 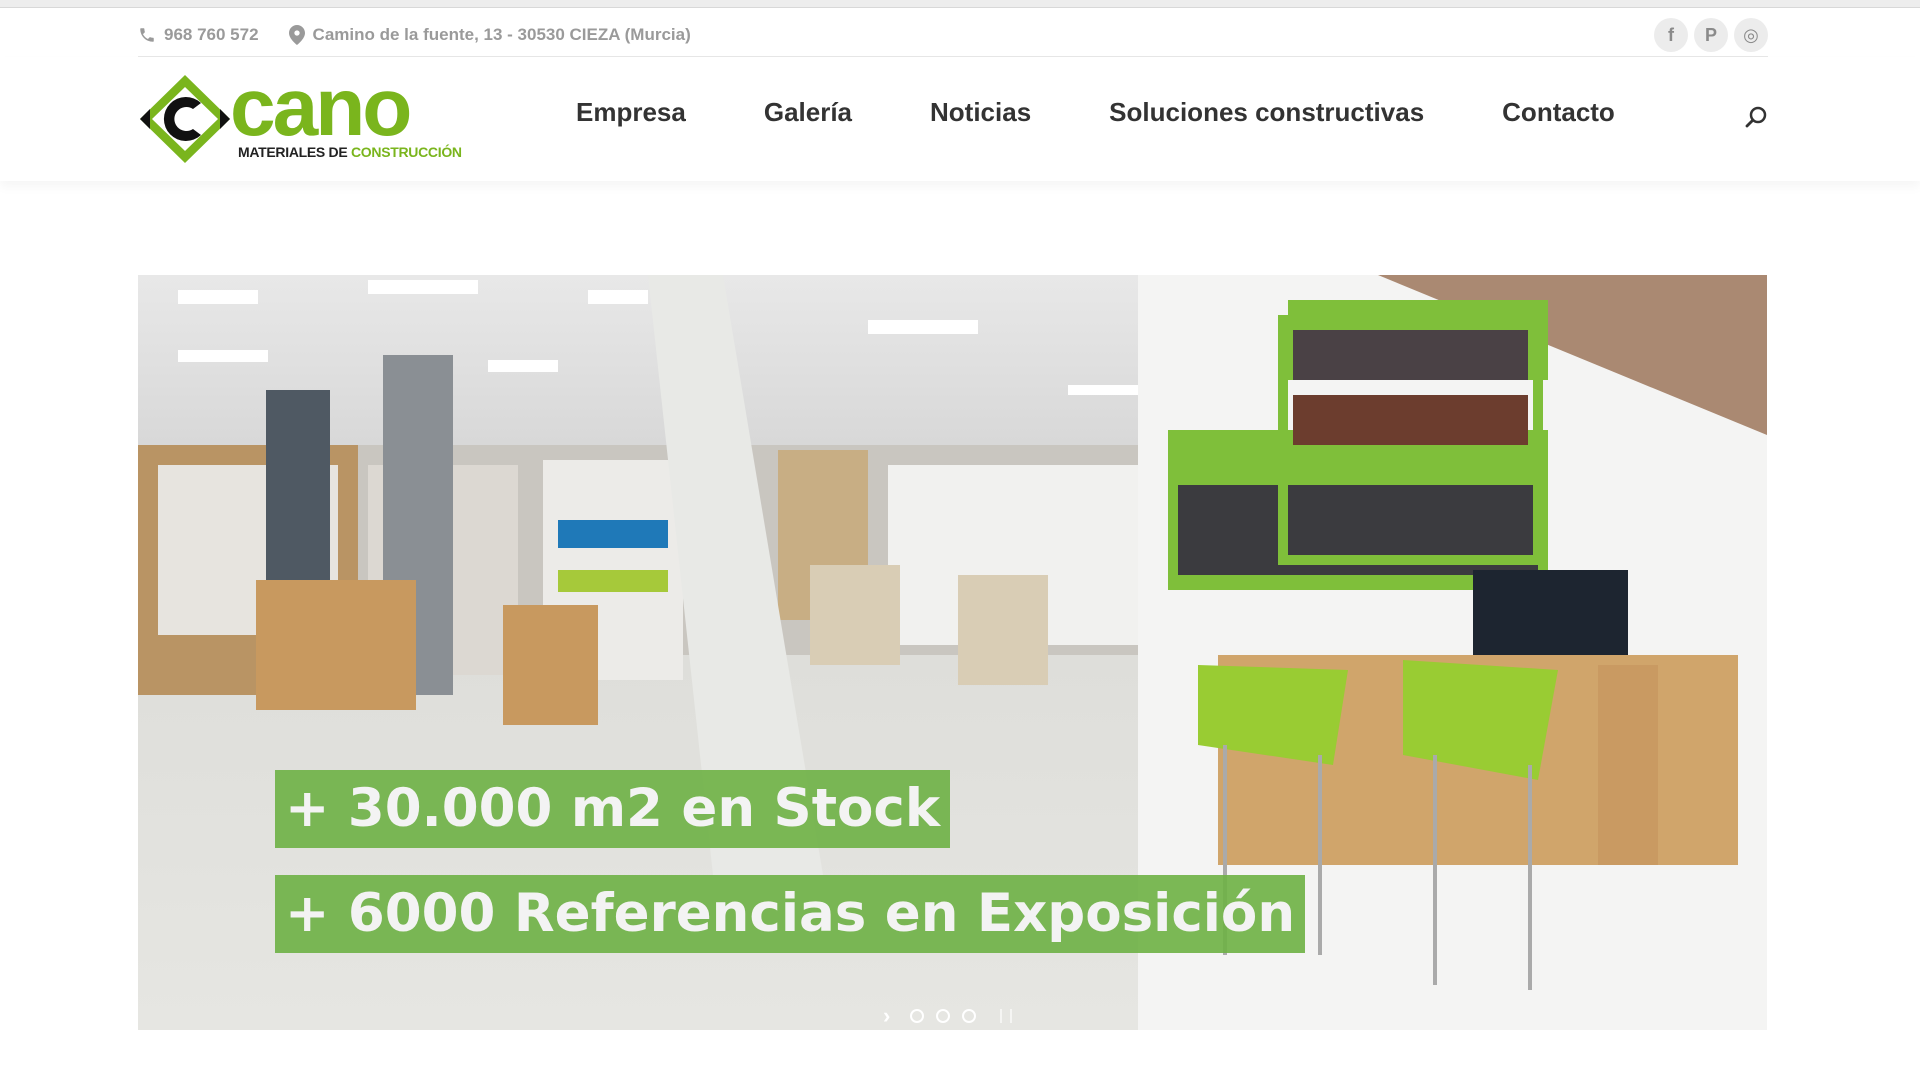 I want to click on search-button, so click(x=1756, y=119).